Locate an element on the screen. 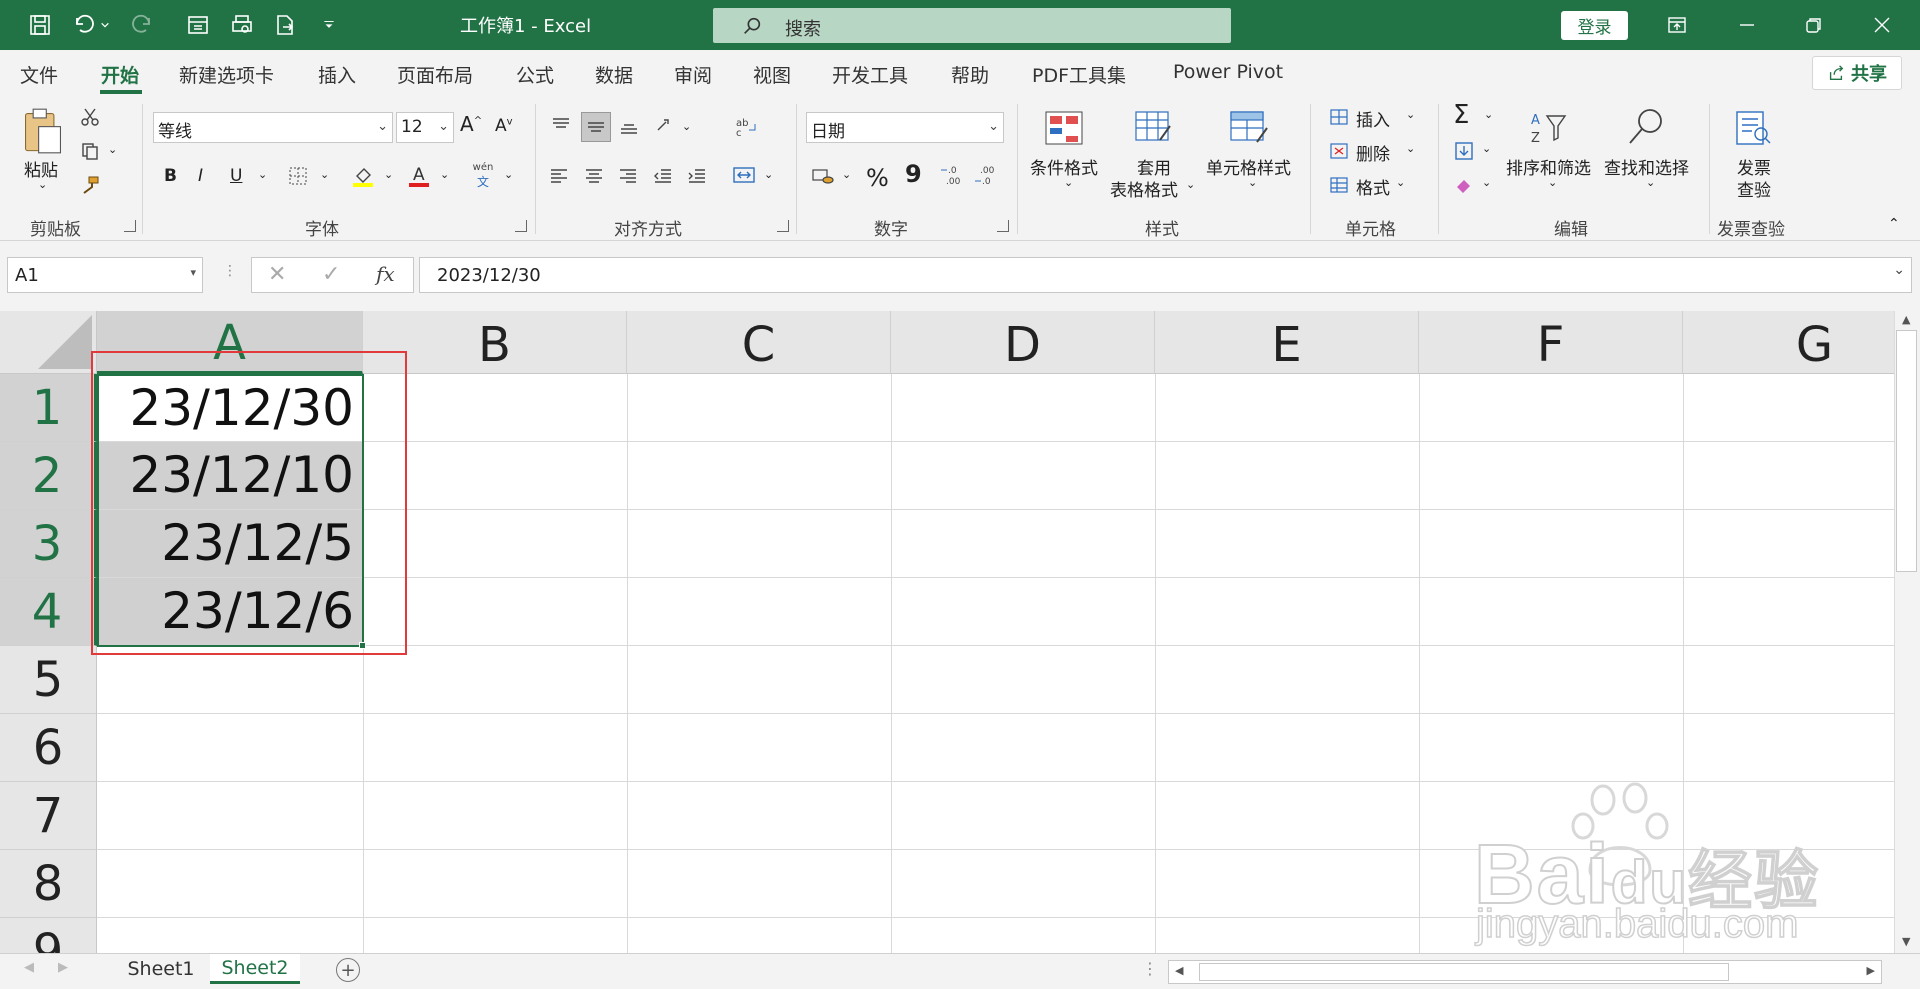 The height and width of the screenshot is (989, 1920). row-header-6: 6 is located at coordinates (48, 748).